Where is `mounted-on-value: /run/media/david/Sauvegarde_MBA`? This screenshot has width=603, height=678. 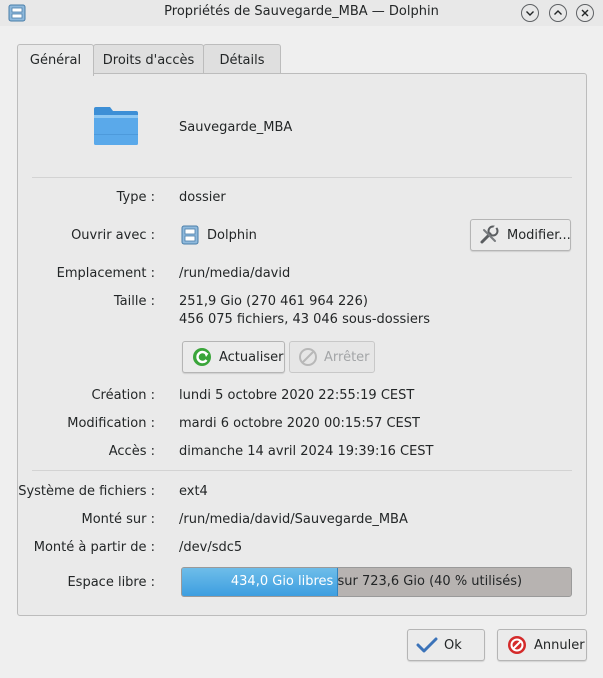
mounted-on-value: /run/media/david/Sauvegarde_MBA is located at coordinates (293, 519).